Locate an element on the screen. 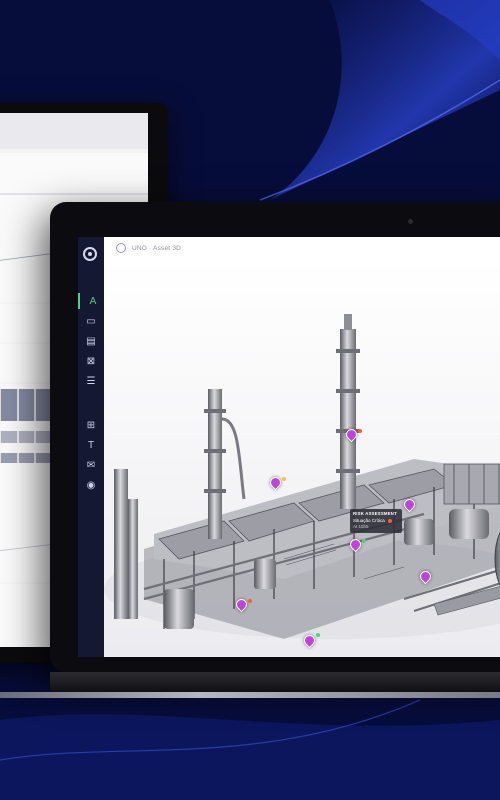 This screenshot has width=500, height=800. front-laptop-base is located at coordinates (275, 682).